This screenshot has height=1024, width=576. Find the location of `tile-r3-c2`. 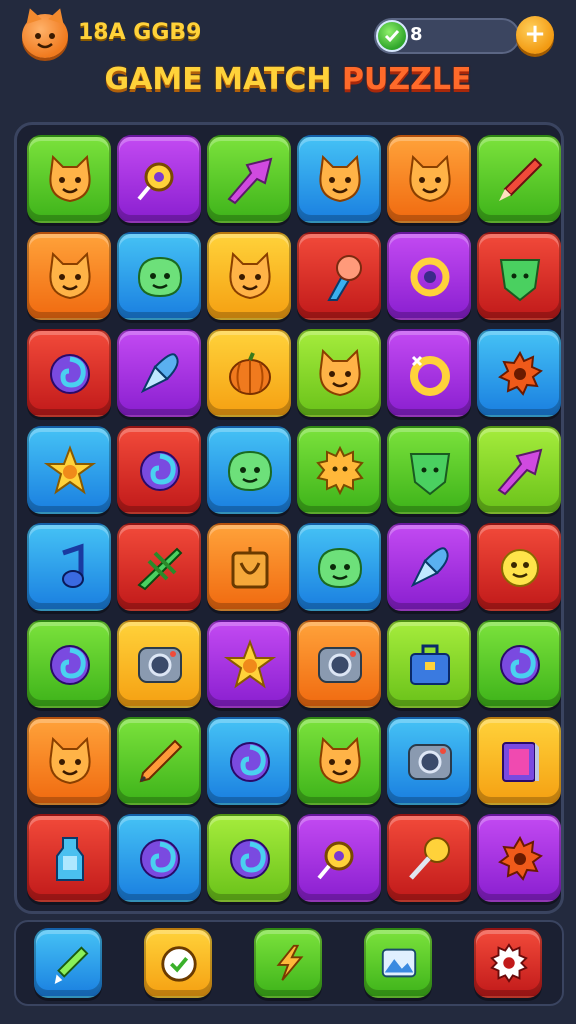

tile-r3-c2 is located at coordinates (159, 373).